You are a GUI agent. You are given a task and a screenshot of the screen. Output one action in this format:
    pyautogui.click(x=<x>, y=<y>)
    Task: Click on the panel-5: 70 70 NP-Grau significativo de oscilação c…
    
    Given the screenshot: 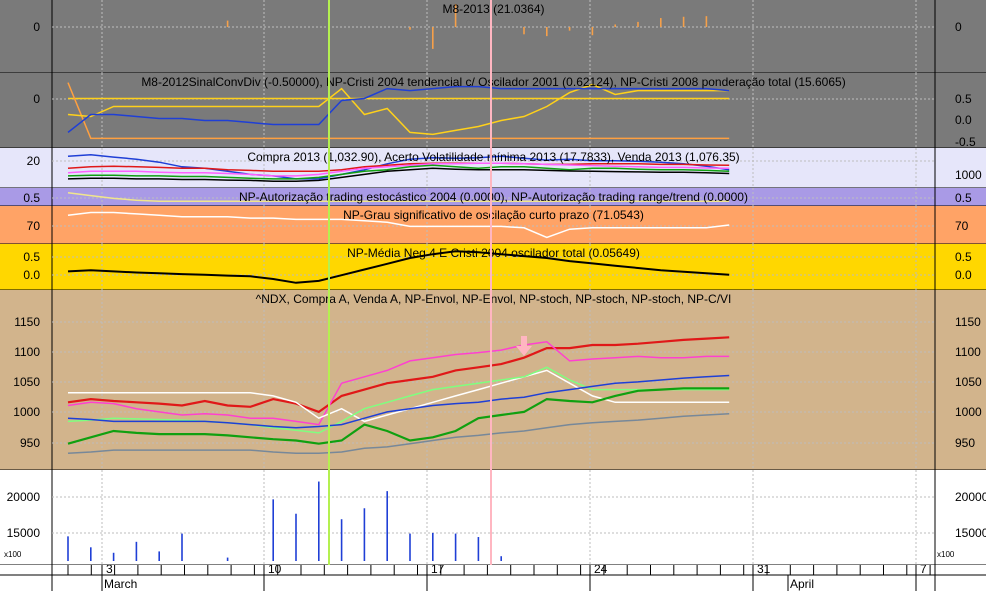 What is the action you would take?
    pyautogui.click(x=493, y=225)
    